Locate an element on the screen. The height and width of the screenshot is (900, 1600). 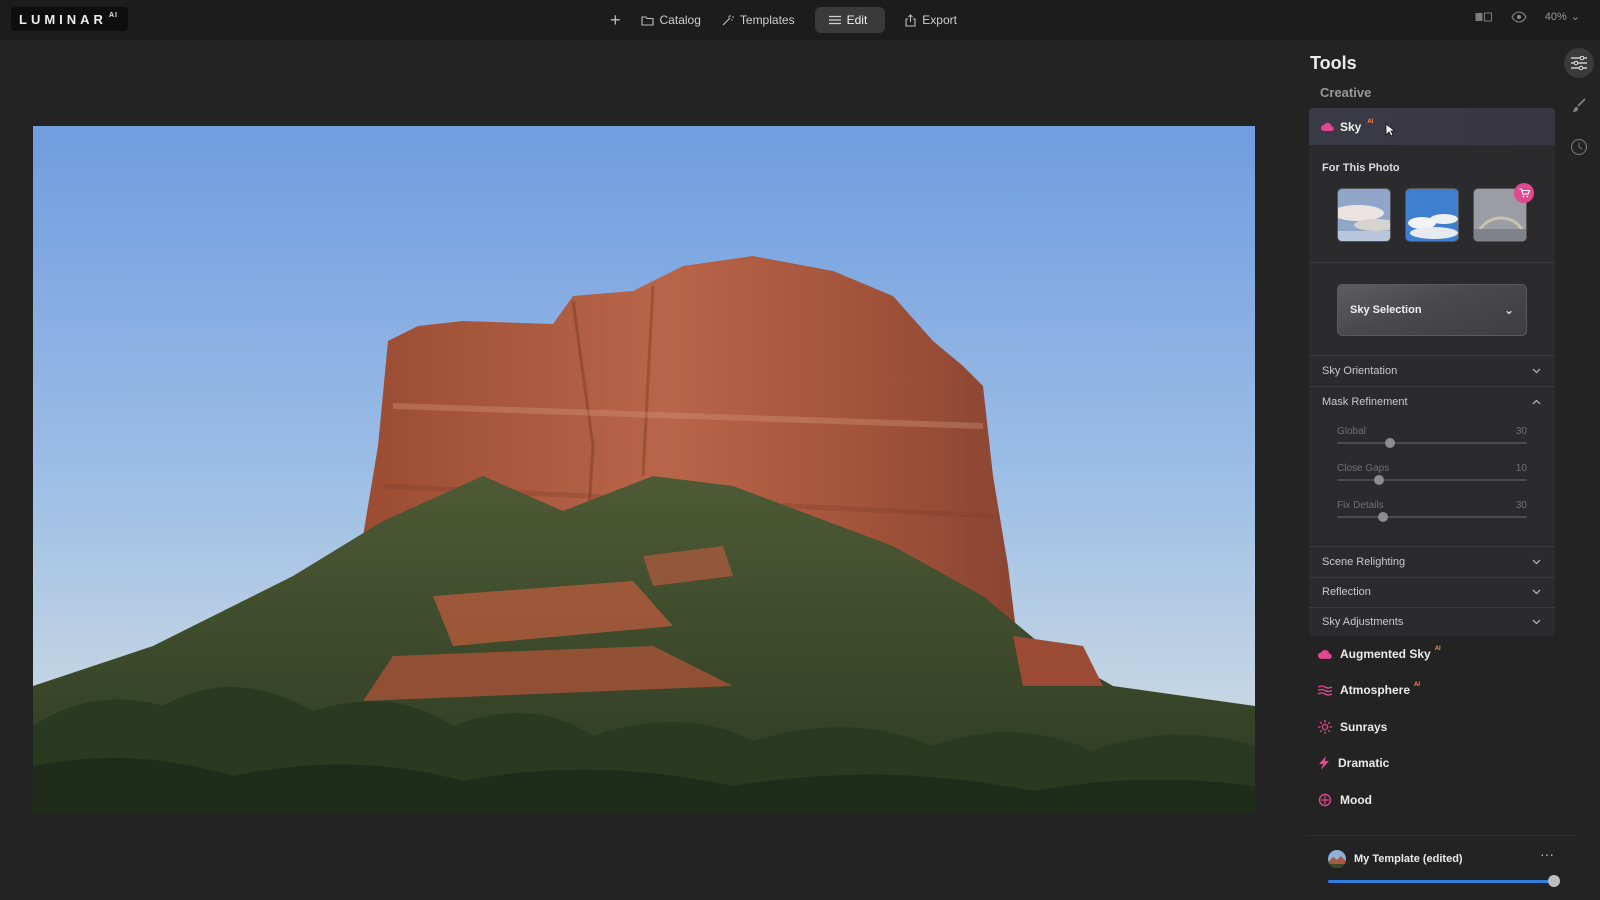
panel-switcher is located at coordinates (1579, 111).